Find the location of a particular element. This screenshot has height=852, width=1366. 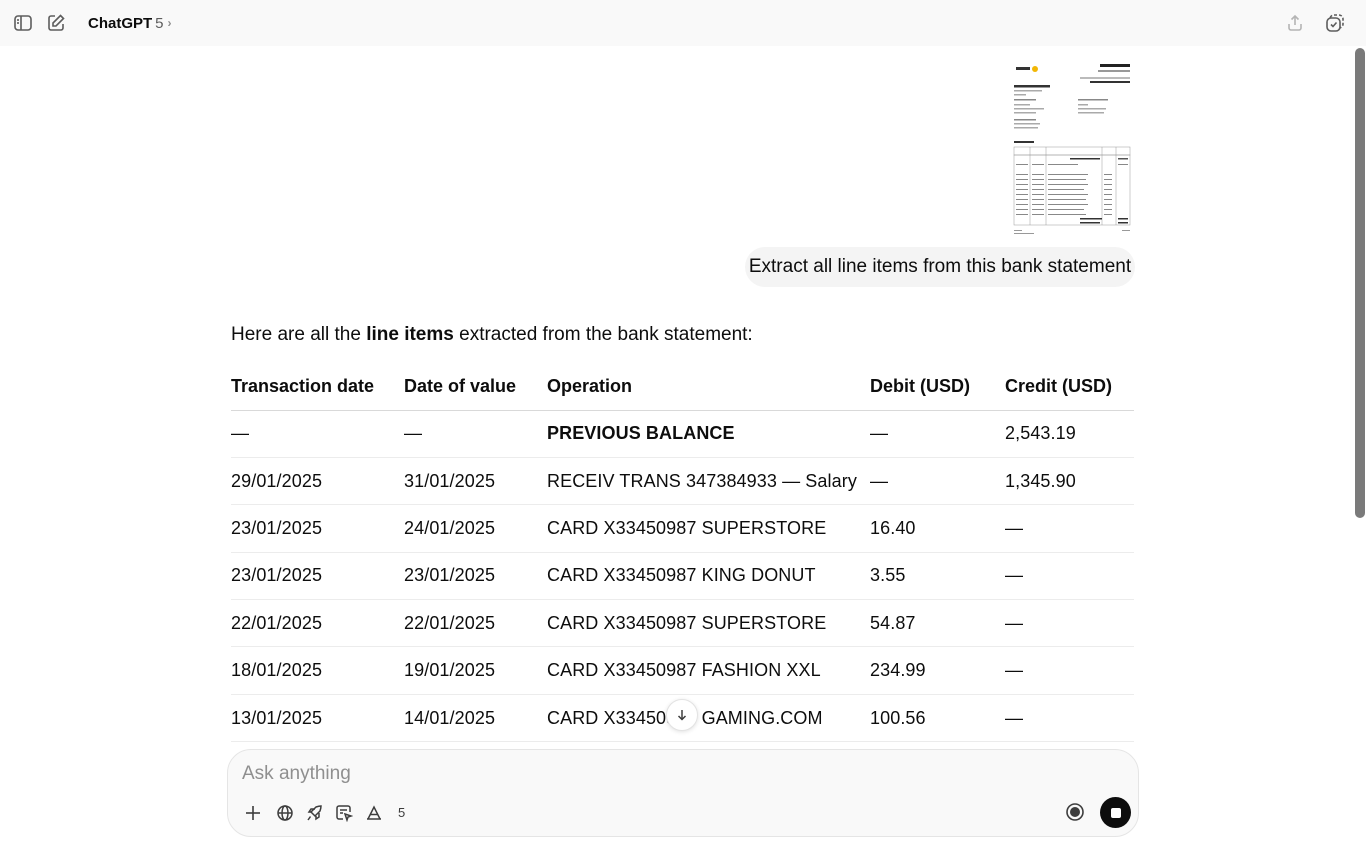

table-cell: CARD X33450987 GAMING.COM is located at coordinates (708, 718).